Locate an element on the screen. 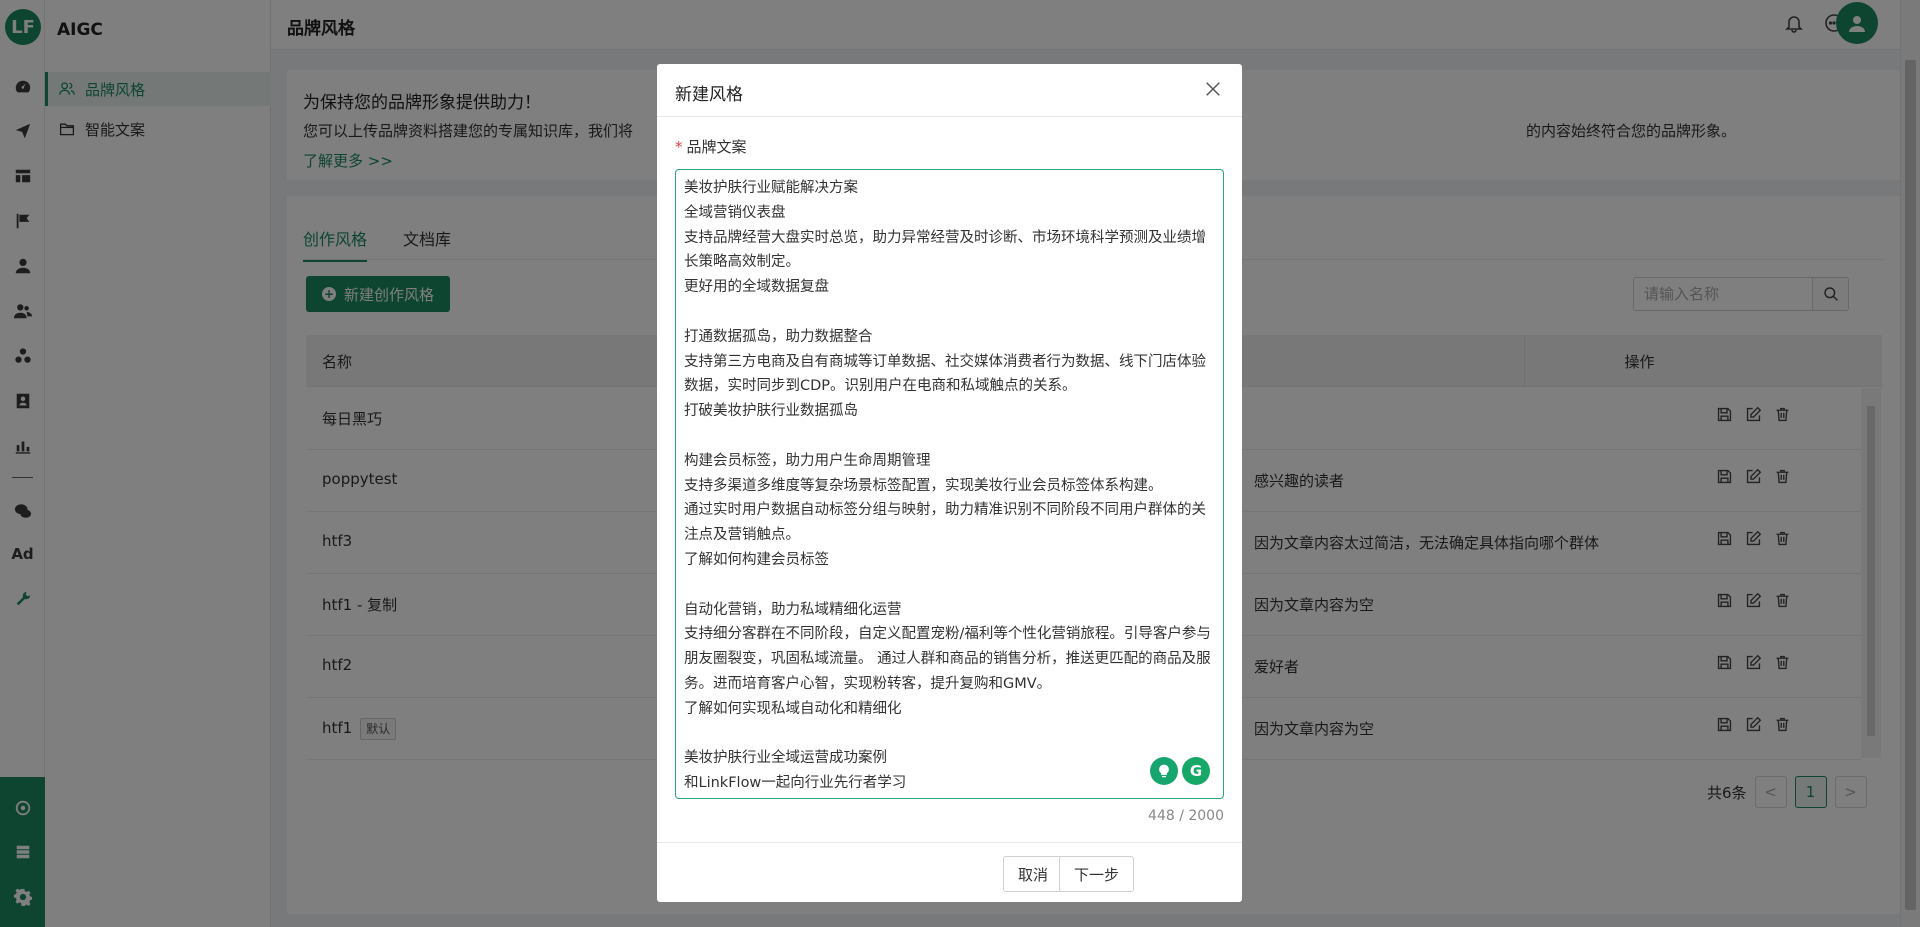 The width and height of the screenshot is (1920, 927). next-step-button: 下一步 is located at coordinates (1097, 874).